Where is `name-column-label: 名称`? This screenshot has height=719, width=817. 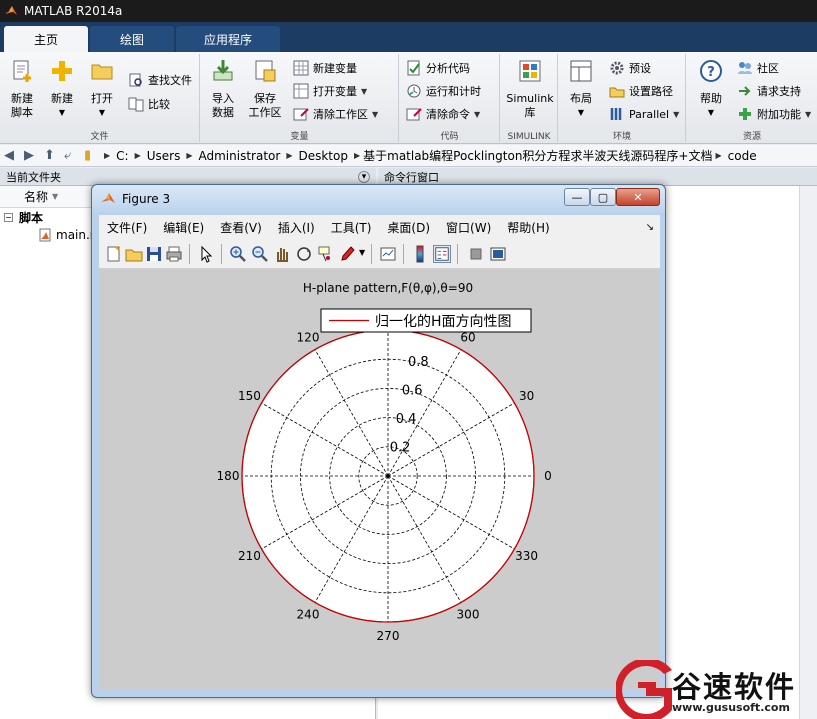
name-column-label: 名称 is located at coordinates (36, 197).